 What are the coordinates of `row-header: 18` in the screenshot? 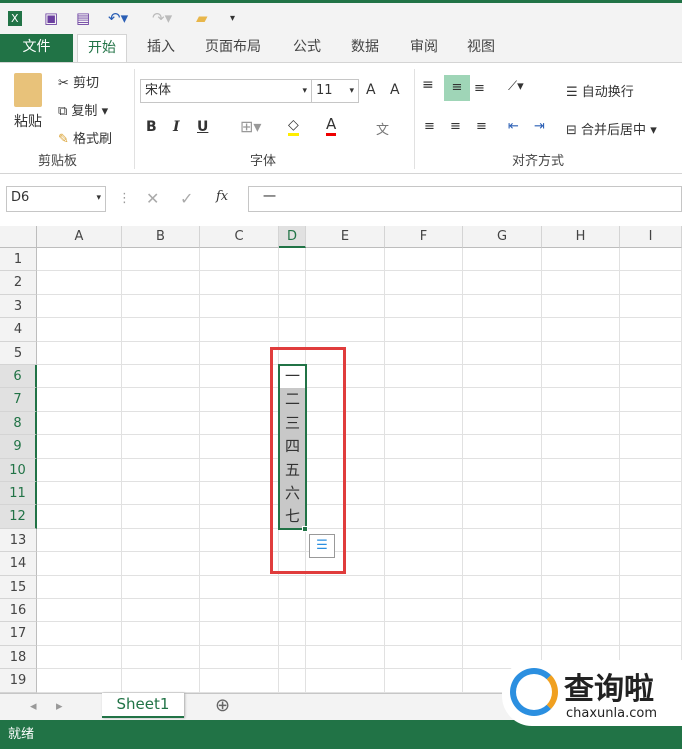 It's located at (18, 657).